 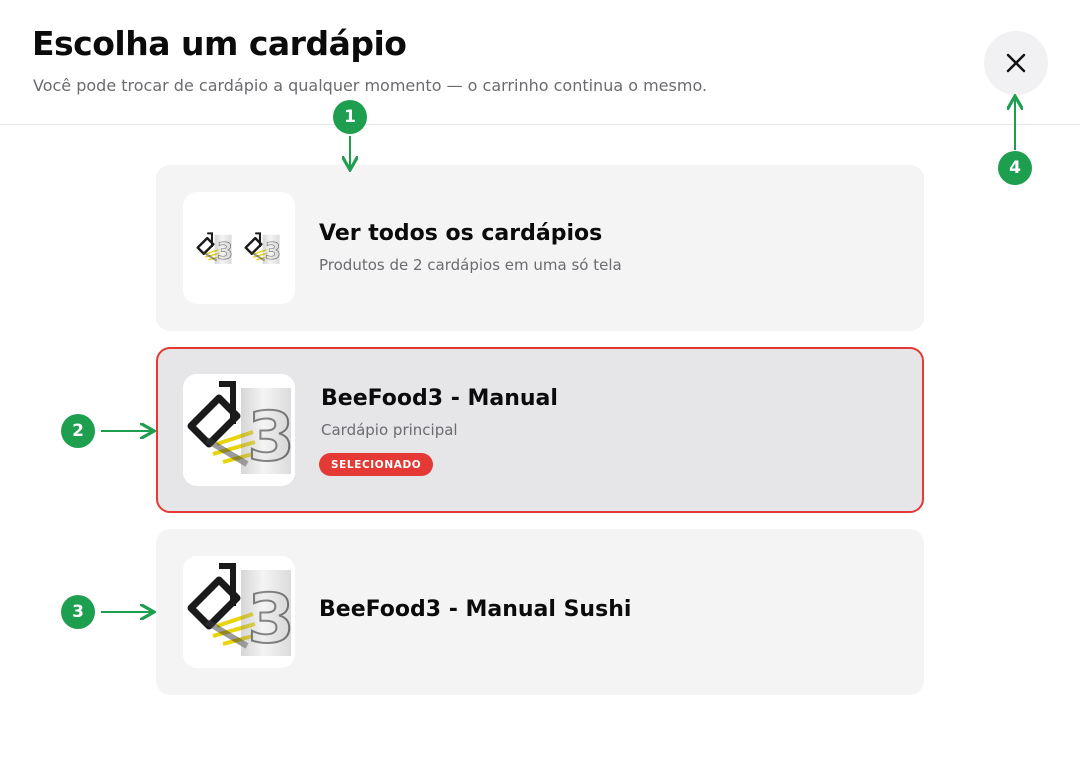 I want to click on annotation-marker-4: 4, so click(x=1015, y=168).